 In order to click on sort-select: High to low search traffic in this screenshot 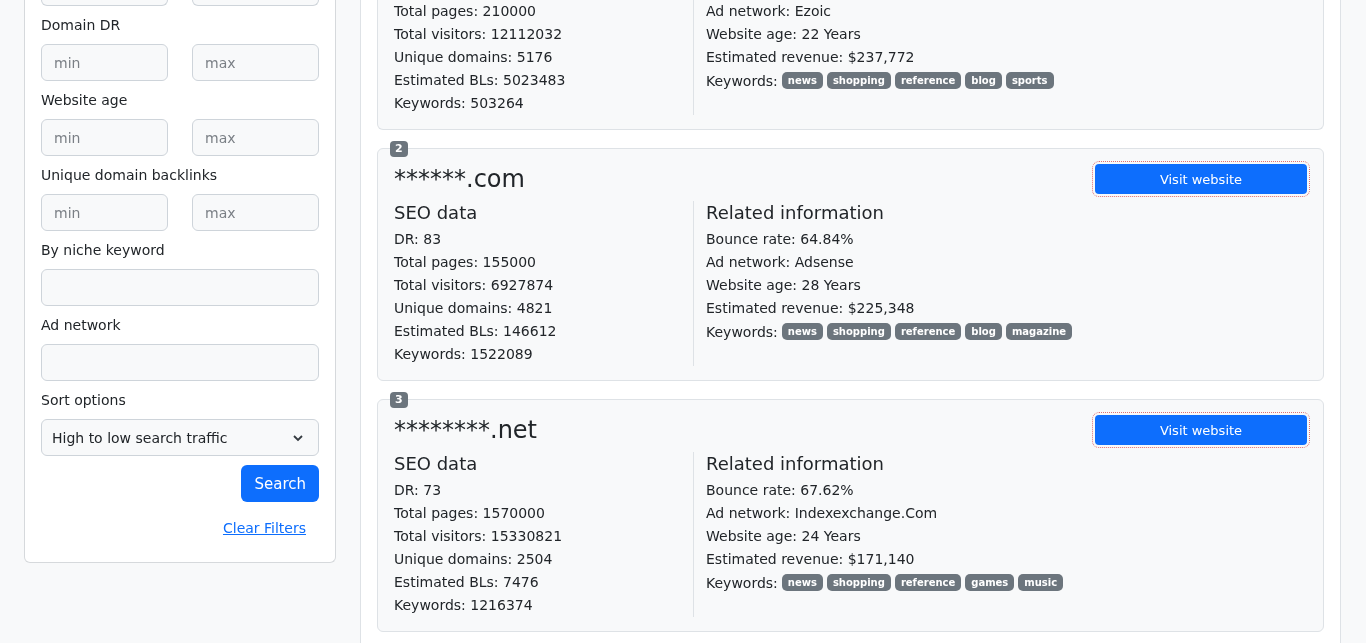, I will do `click(180, 437)`.